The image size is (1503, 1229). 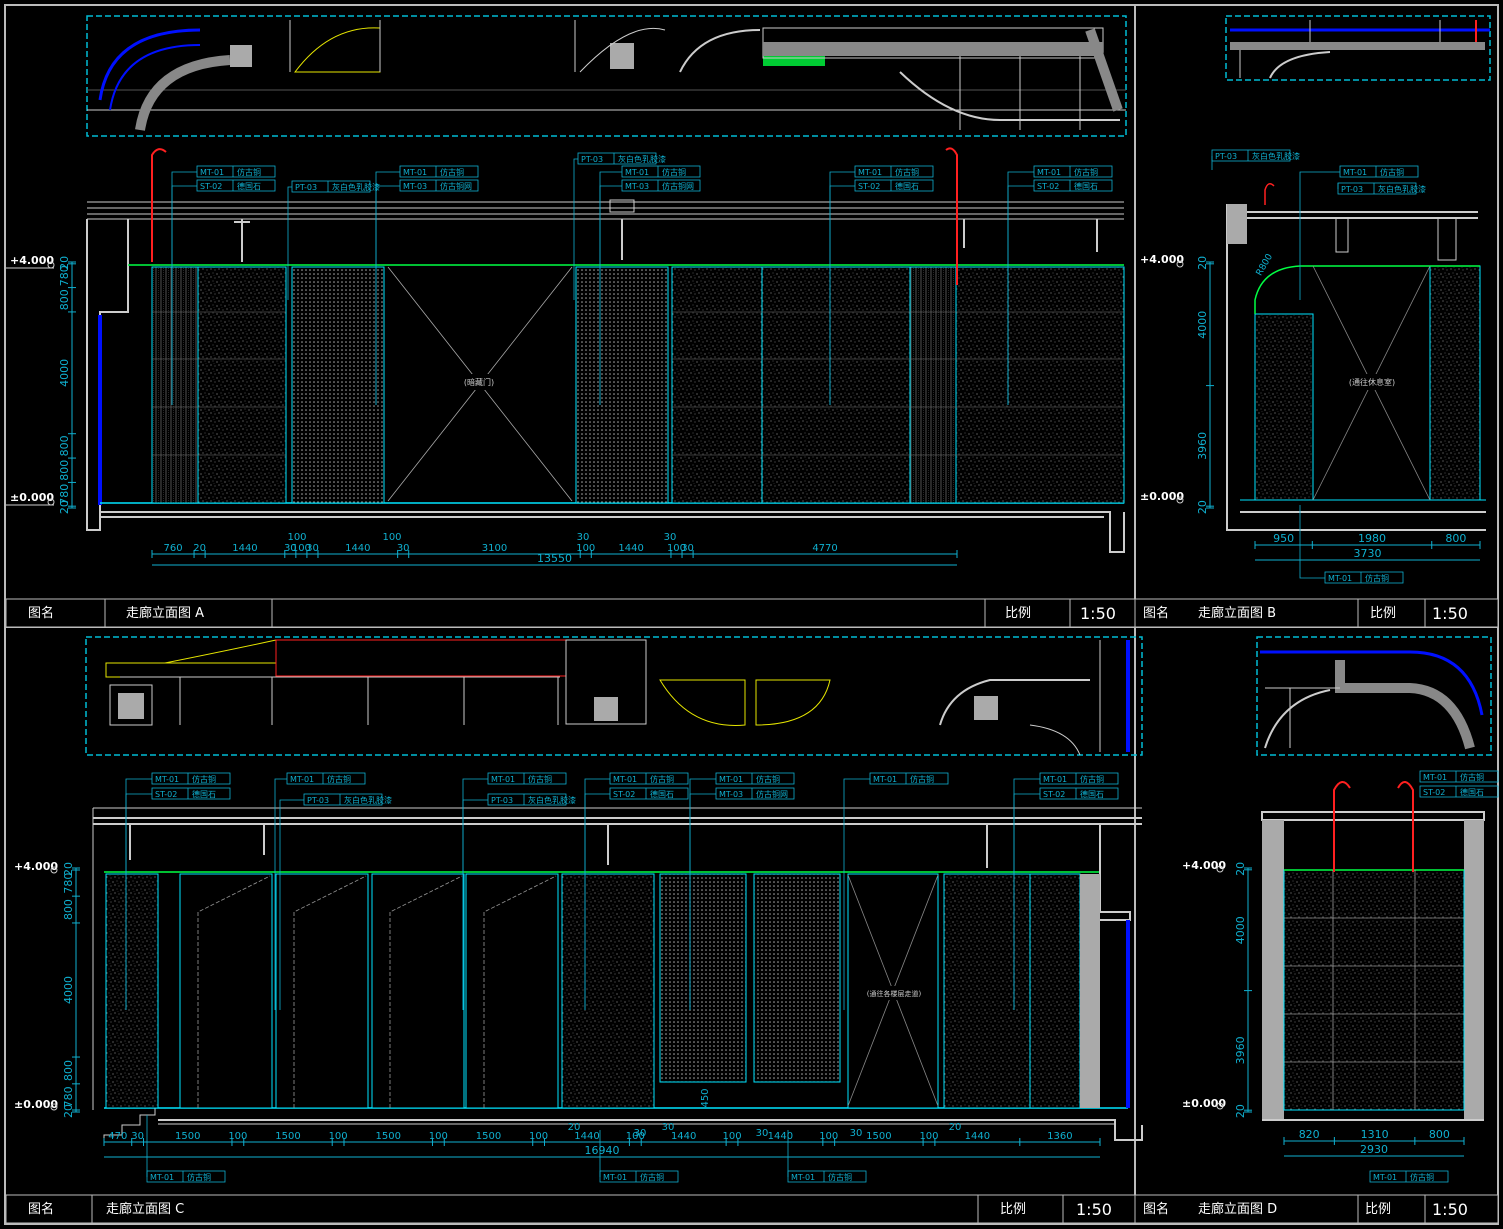 What do you see at coordinates (602, 1150) in the screenshot?
I see `dim-total: 16940` at bounding box center [602, 1150].